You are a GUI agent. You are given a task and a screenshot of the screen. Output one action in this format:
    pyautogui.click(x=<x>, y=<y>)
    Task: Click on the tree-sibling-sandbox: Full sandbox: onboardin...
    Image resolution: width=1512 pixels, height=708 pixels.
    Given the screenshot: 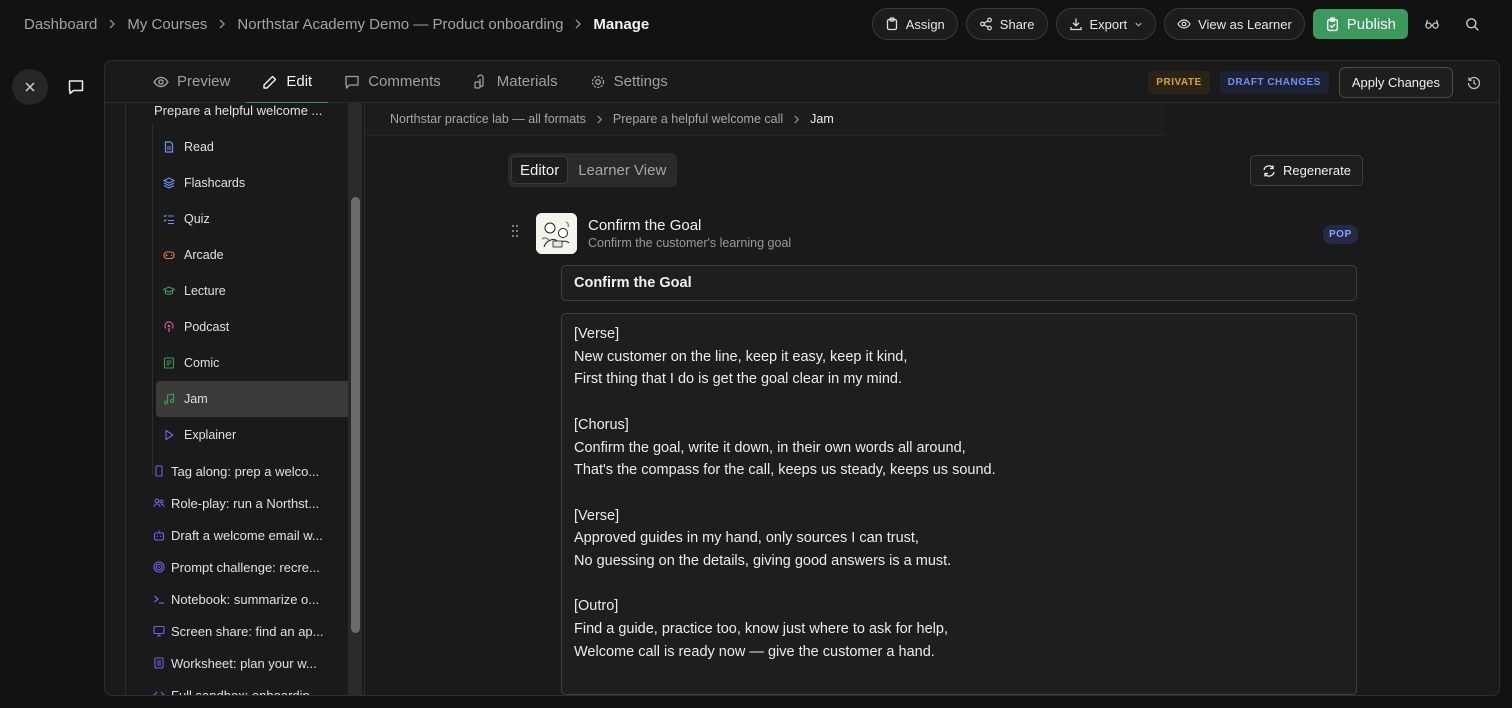 What is the action you would take?
    pyautogui.click(x=243, y=687)
    